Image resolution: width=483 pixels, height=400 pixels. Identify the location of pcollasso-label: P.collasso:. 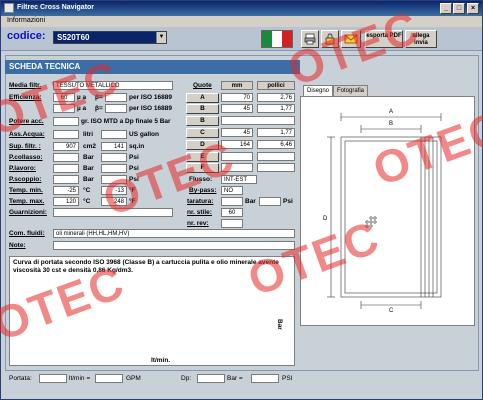
(26, 157).